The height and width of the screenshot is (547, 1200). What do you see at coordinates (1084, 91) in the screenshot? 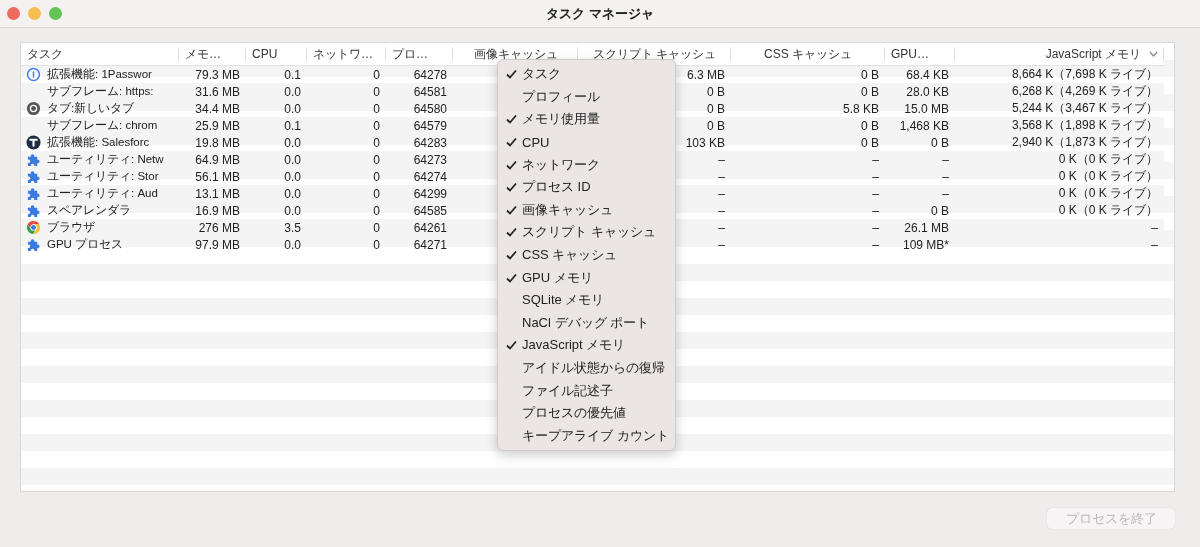
I see `table-cell: 6,268 K（4,269 K ライブ）` at bounding box center [1084, 91].